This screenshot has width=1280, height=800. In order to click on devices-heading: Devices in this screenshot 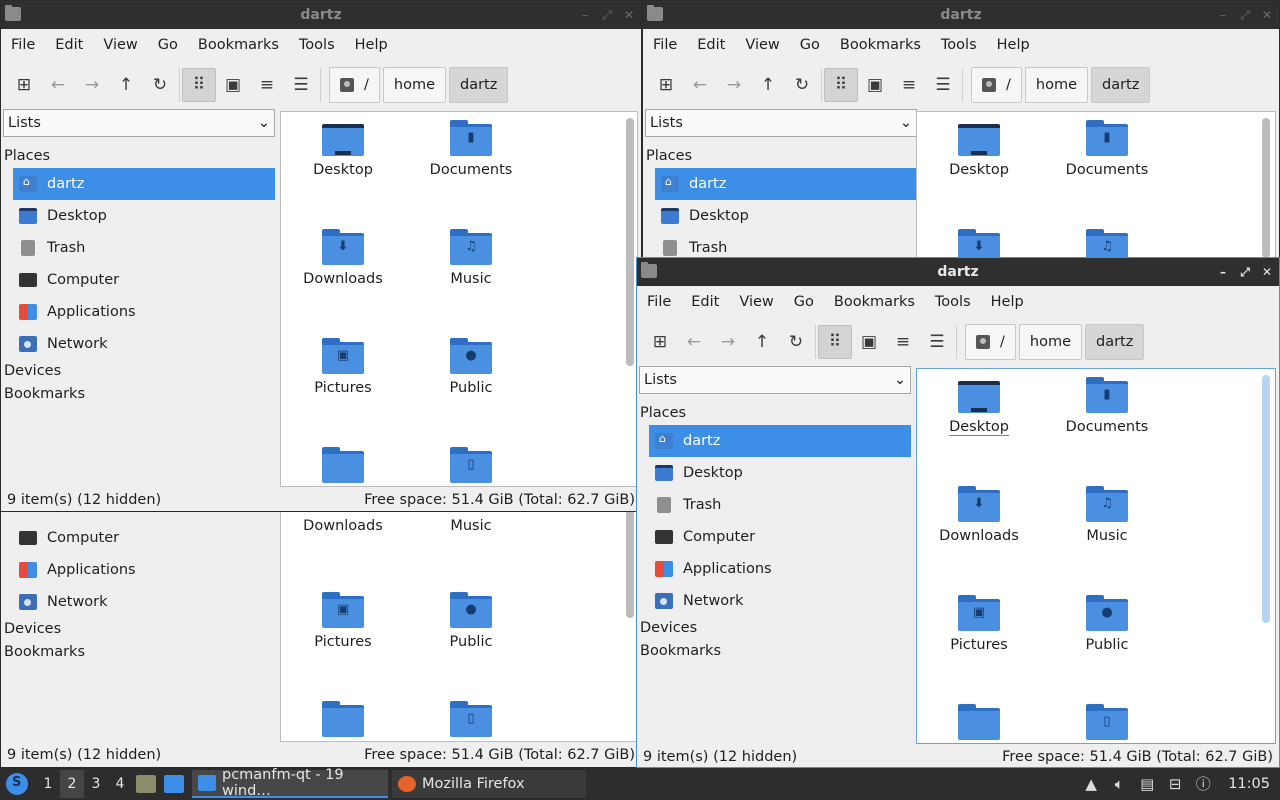, I will do `click(139, 629)`.